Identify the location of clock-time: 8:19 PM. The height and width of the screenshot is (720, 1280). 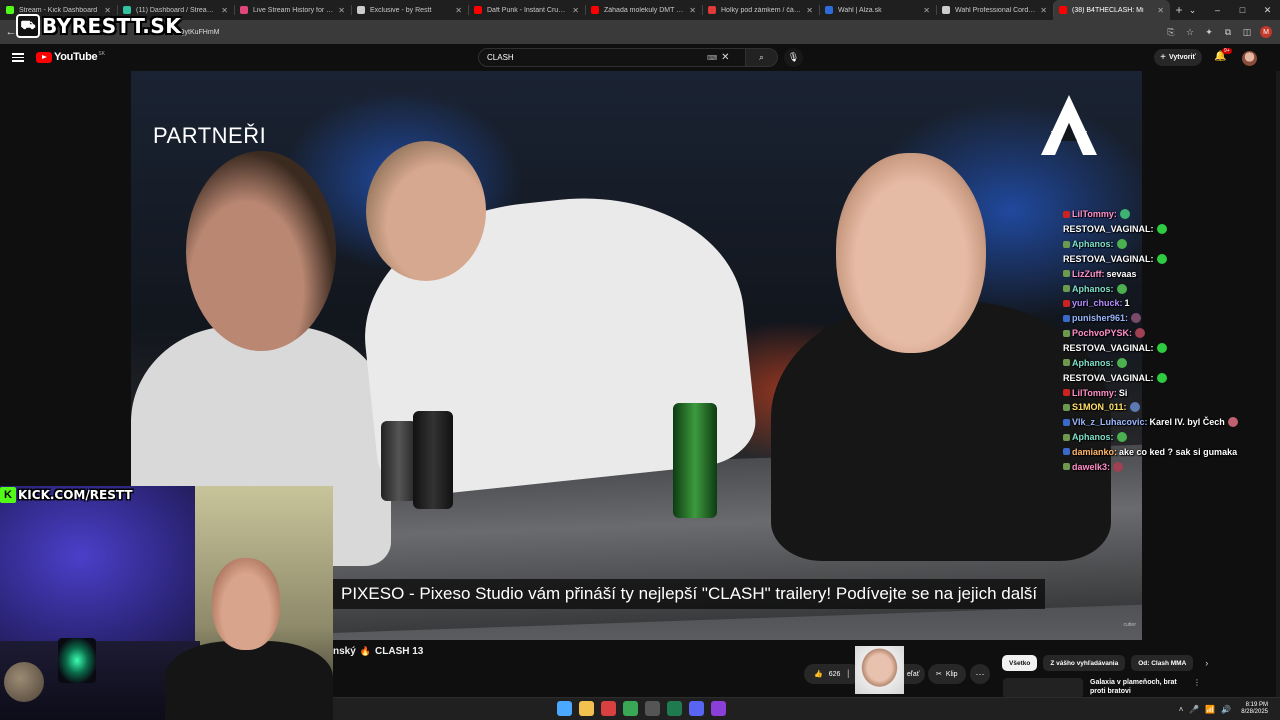
(1256, 705).